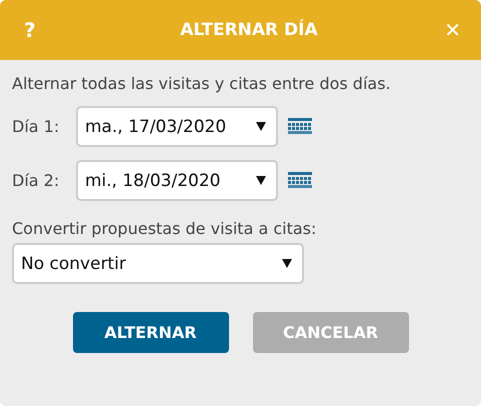 The height and width of the screenshot is (406, 481). I want to click on dialog-title: ALTERNAR DÍA, so click(249, 30).